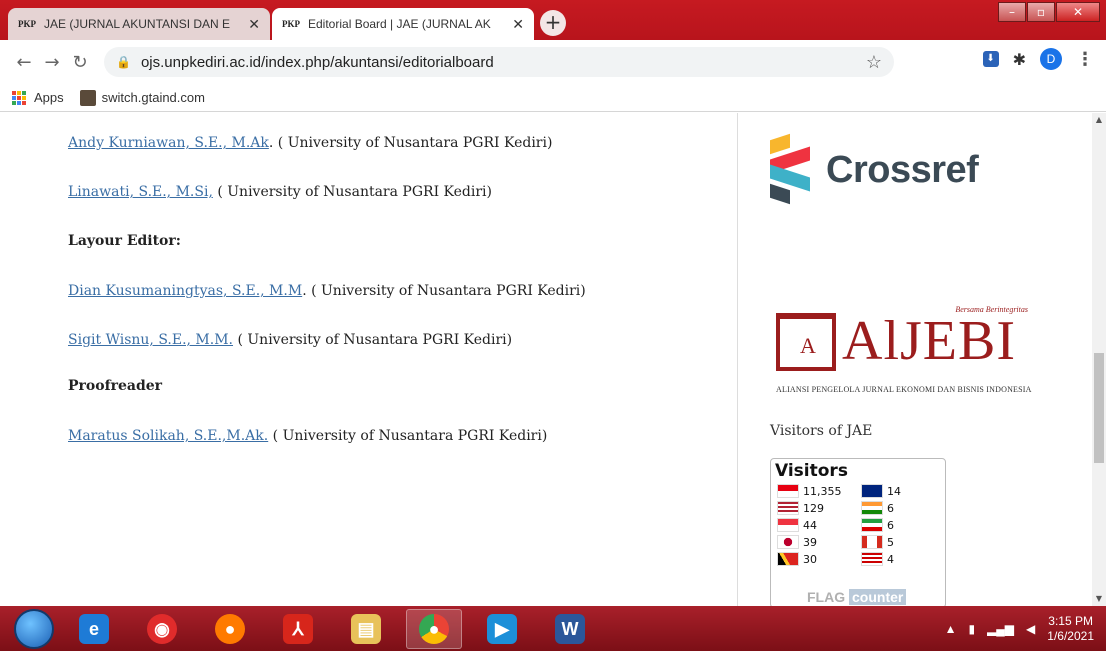 Image resolution: width=1106 pixels, height=651 pixels. I want to click on bookmarks-bar: Apps switch.gtaind.com, so click(553, 98).